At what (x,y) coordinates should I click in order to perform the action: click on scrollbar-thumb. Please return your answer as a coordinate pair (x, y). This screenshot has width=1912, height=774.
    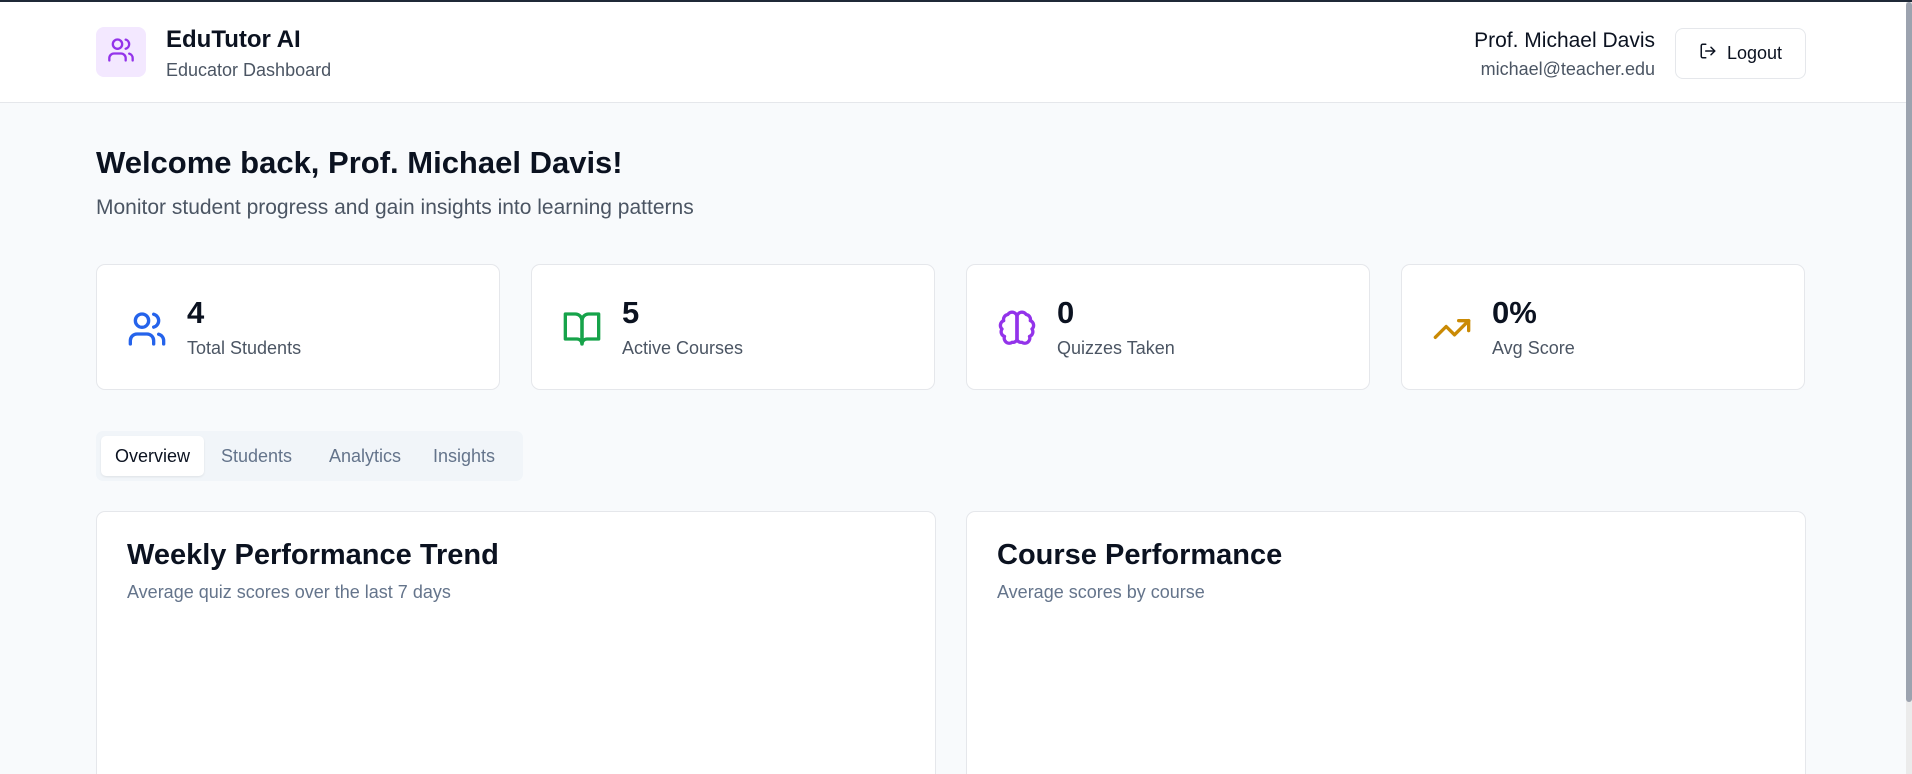
    Looking at the image, I should click on (1909, 352).